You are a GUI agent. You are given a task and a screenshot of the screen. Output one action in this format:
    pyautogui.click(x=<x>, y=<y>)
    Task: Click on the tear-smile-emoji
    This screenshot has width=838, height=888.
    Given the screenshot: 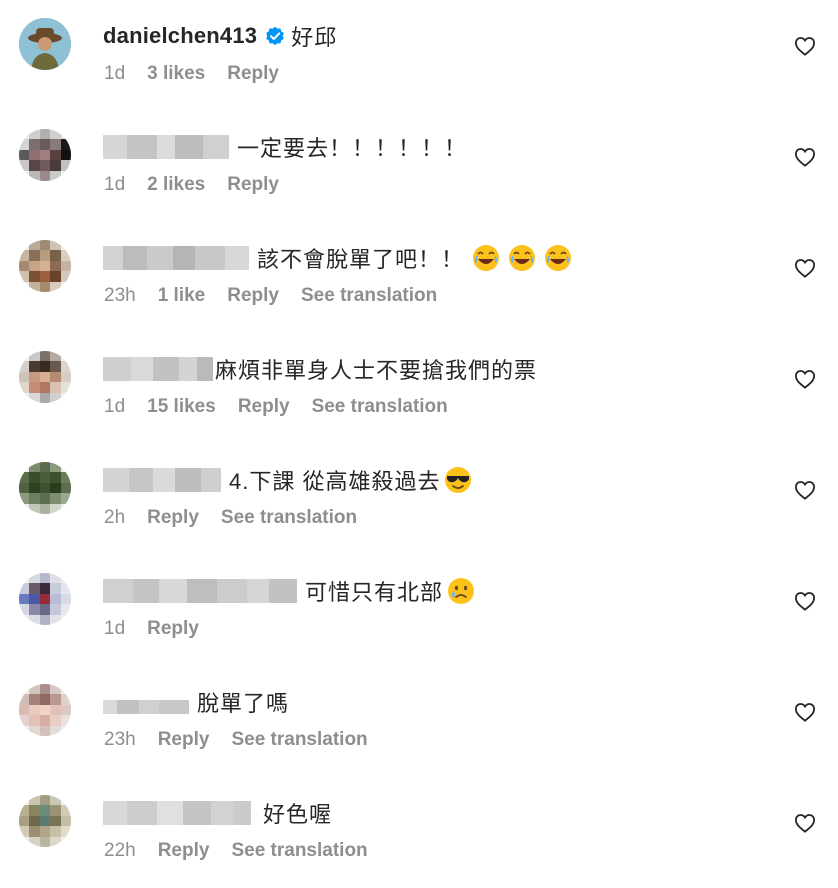 What is the action you would take?
    pyautogui.click(x=461, y=591)
    